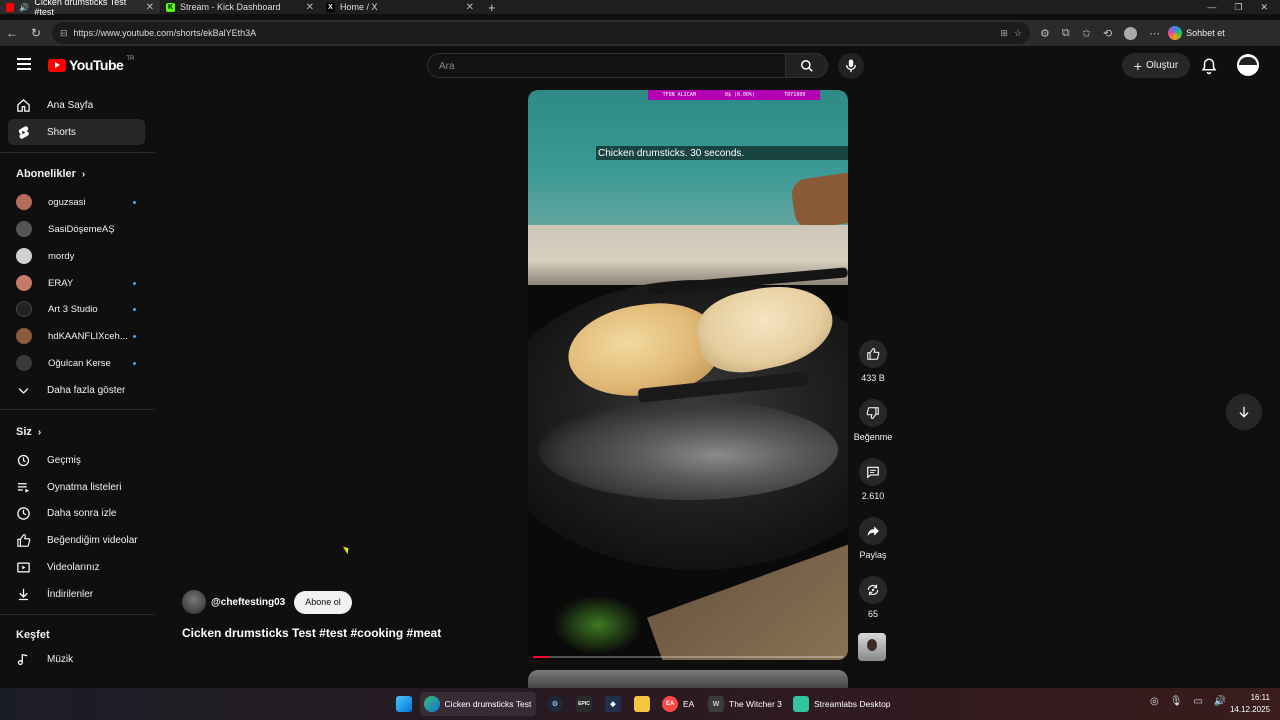 This screenshot has height=720, width=1280. What do you see at coordinates (134, 283) in the screenshot?
I see `new-content-dot` at bounding box center [134, 283].